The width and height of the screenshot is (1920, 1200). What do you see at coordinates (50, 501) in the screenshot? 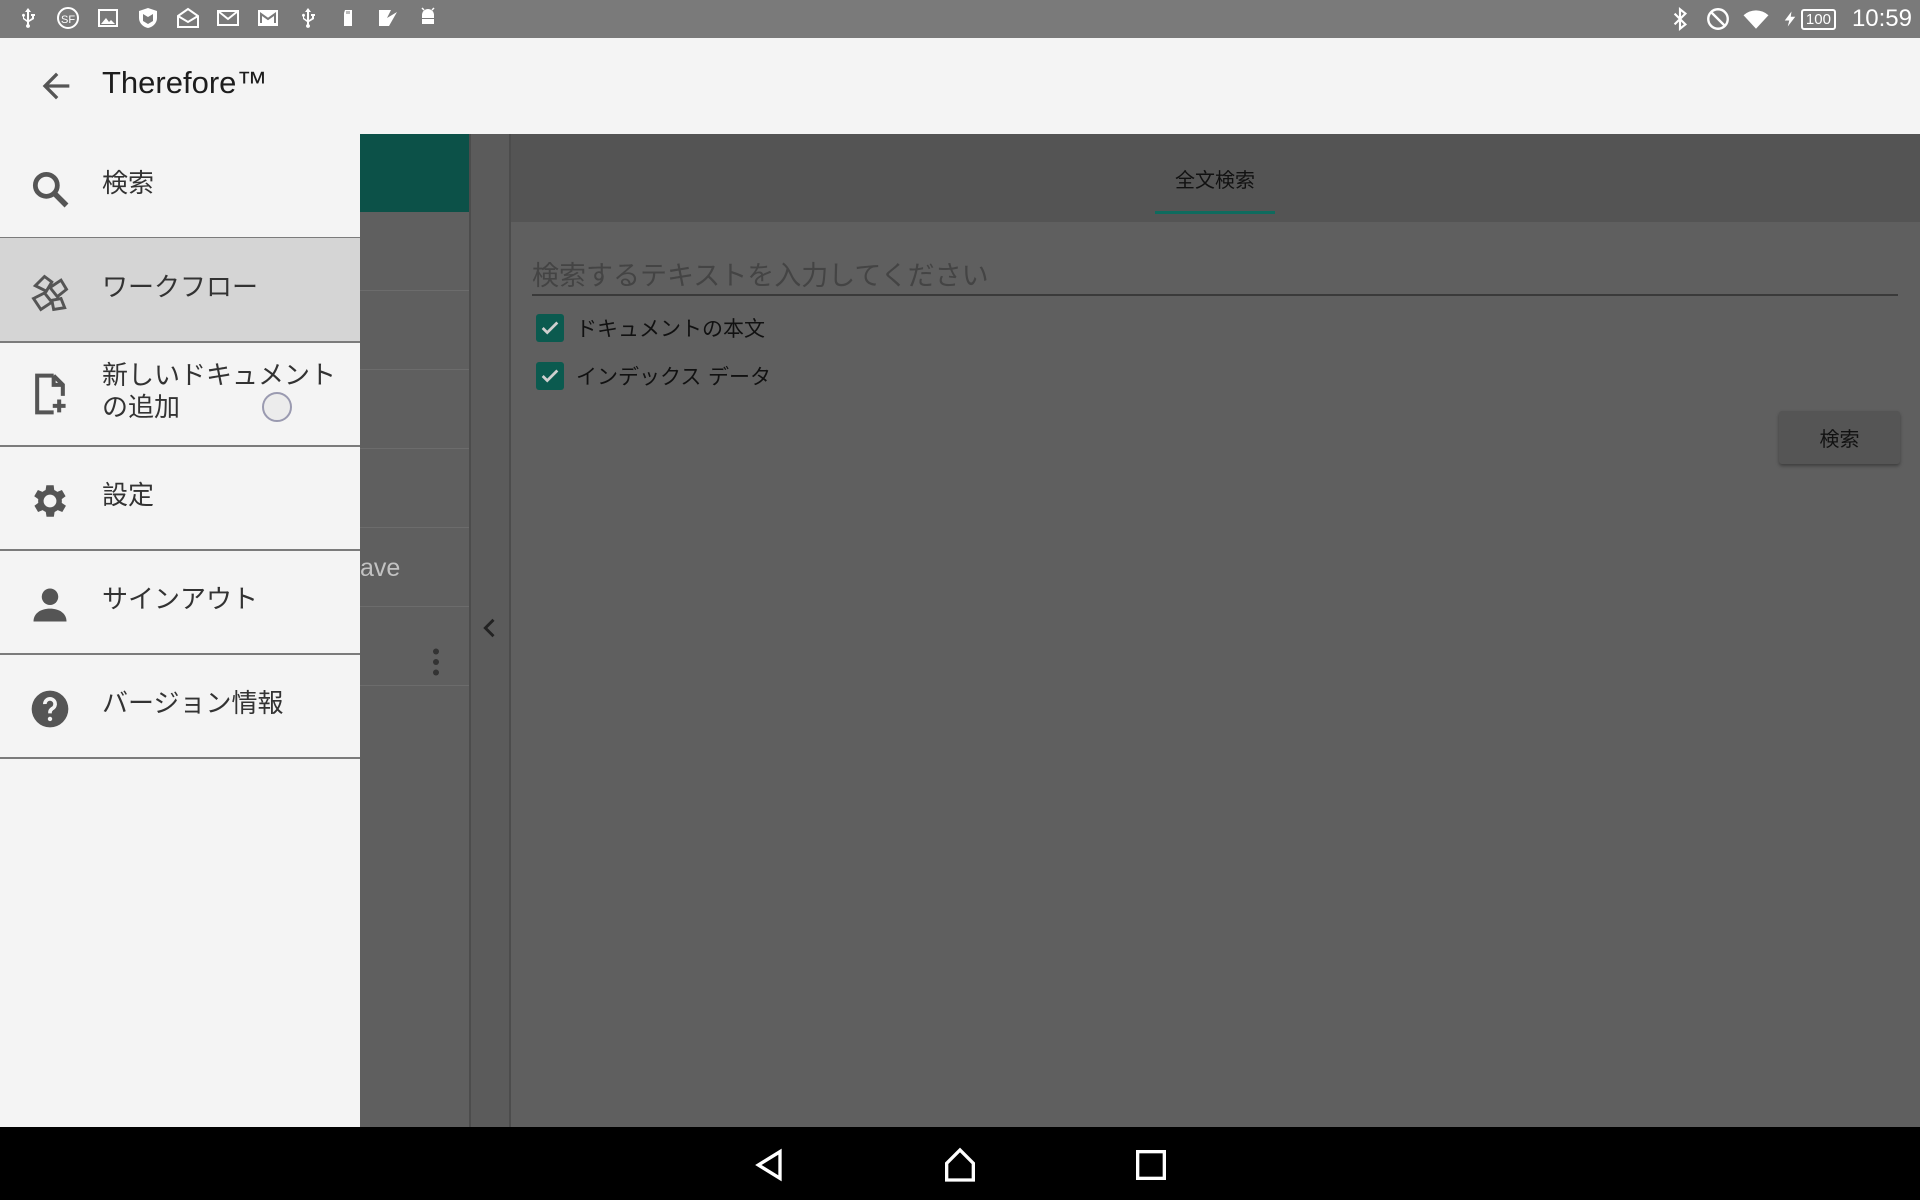
I see `gear-icon` at bounding box center [50, 501].